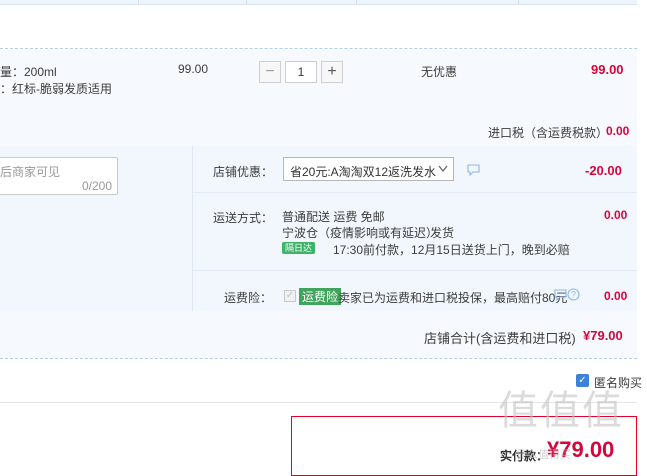 The image size is (647, 476). I want to click on insurance-desc: 卖家已为运费和进口税投保，最高赔付80元, so click(453, 298).